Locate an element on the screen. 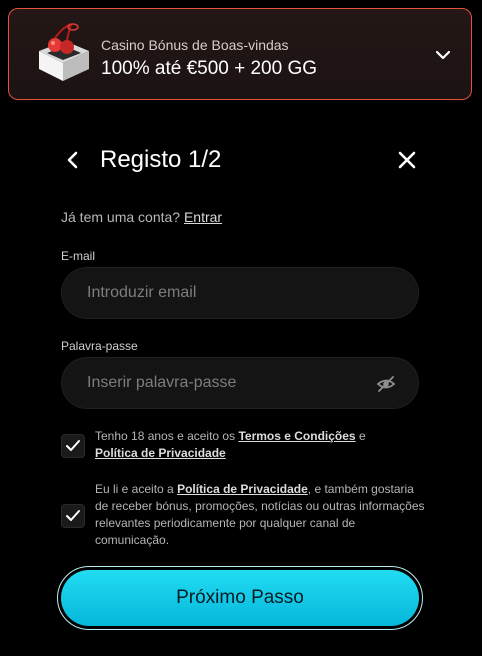  login-prompt-text: Já tem uma conta? is located at coordinates (121, 217).